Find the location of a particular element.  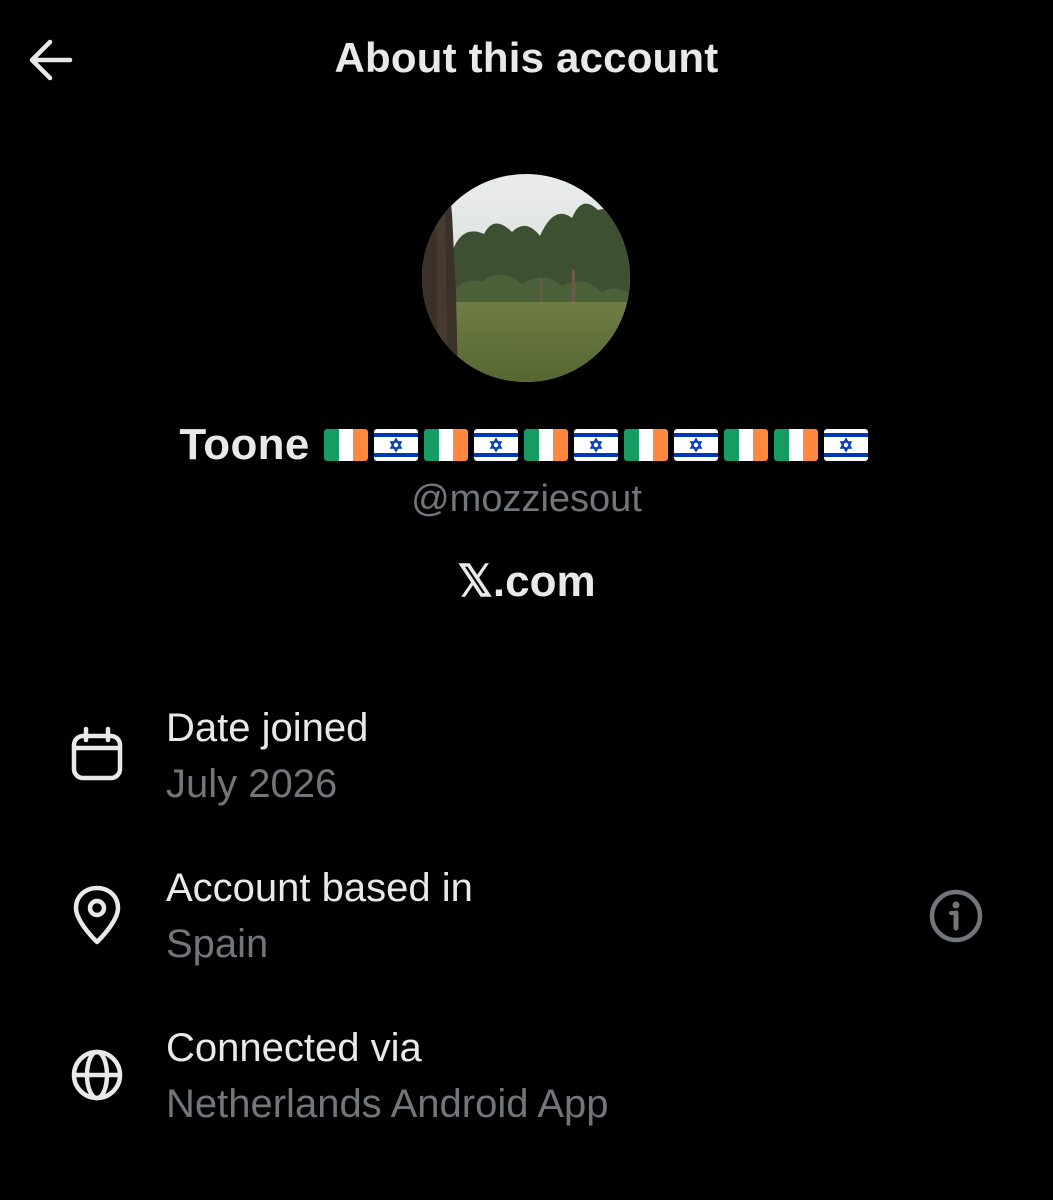

detail-label: Connected via is located at coordinates (294, 1048).